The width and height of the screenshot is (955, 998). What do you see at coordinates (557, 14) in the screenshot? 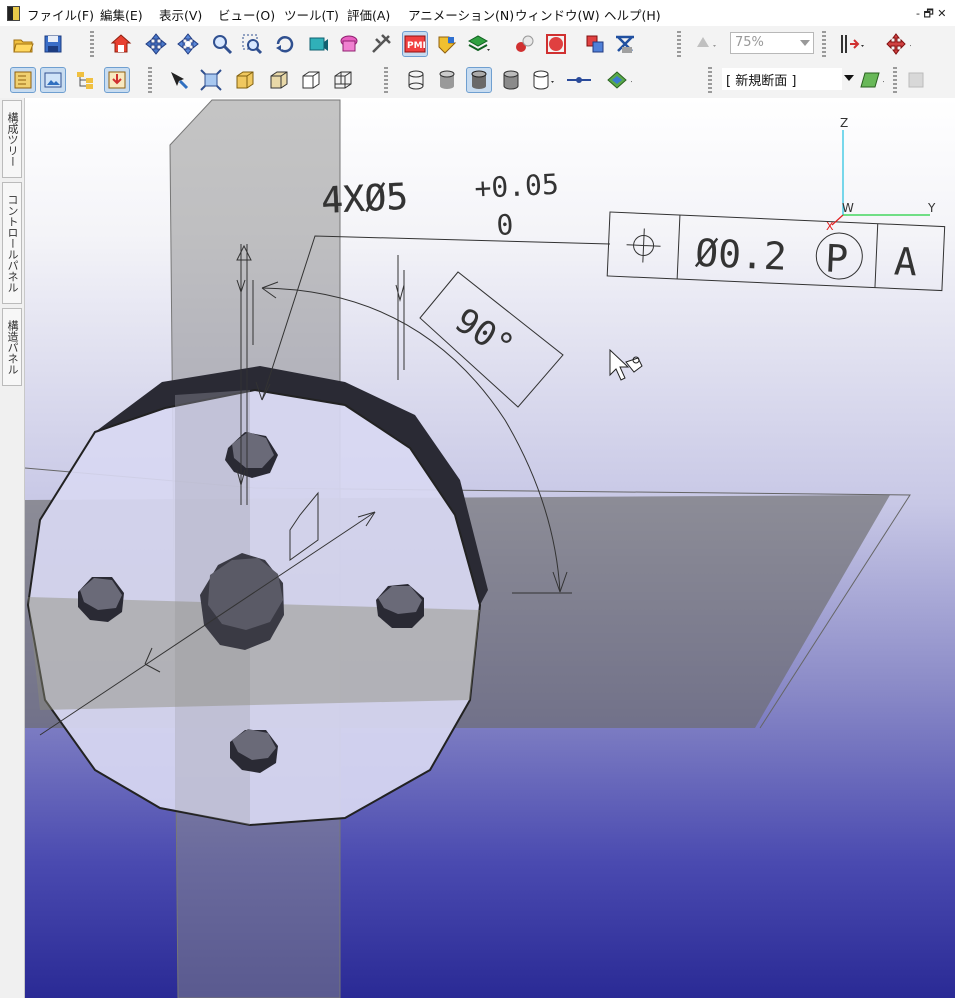
I see `menu-window: ウィンドウ(W)` at bounding box center [557, 14].